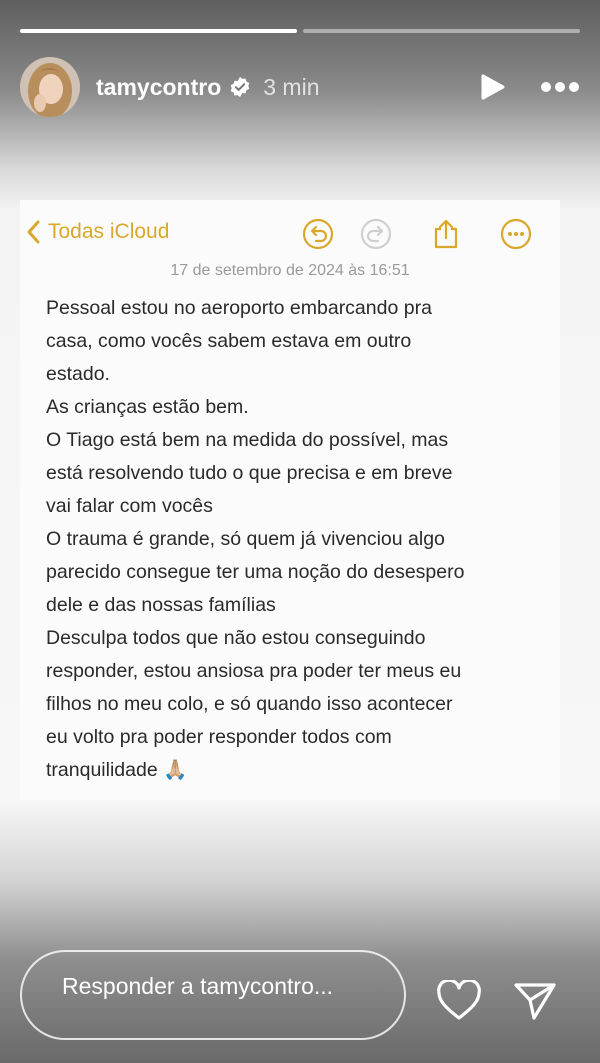 Image resolution: width=600 pixels, height=1063 pixels. Describe the element at coordinates (129, 506) in the screenshot. I see `note-line: vai falar com vocês` at that location.